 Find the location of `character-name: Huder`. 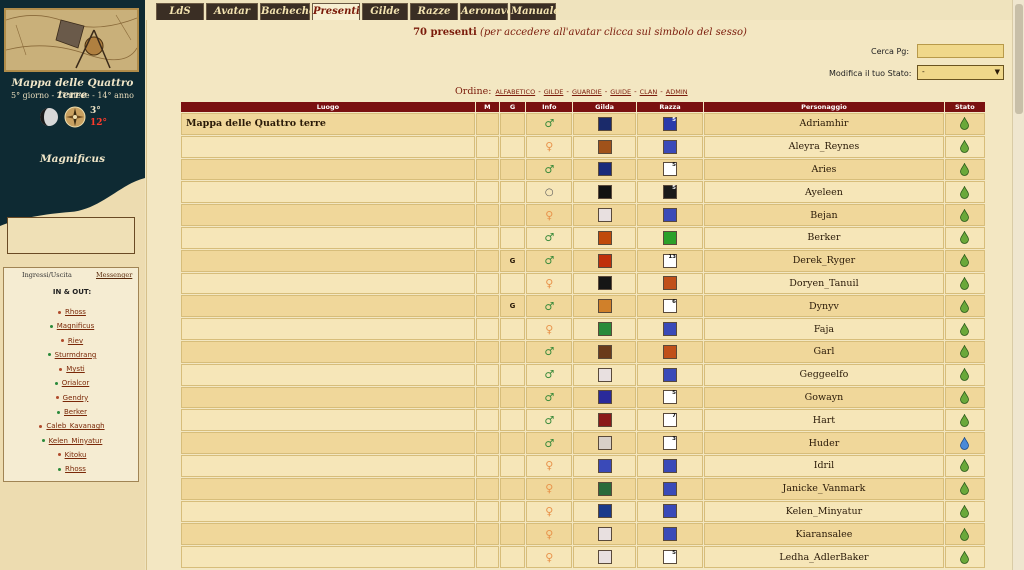

character-name: Huder is located at coordinates (824, 443).